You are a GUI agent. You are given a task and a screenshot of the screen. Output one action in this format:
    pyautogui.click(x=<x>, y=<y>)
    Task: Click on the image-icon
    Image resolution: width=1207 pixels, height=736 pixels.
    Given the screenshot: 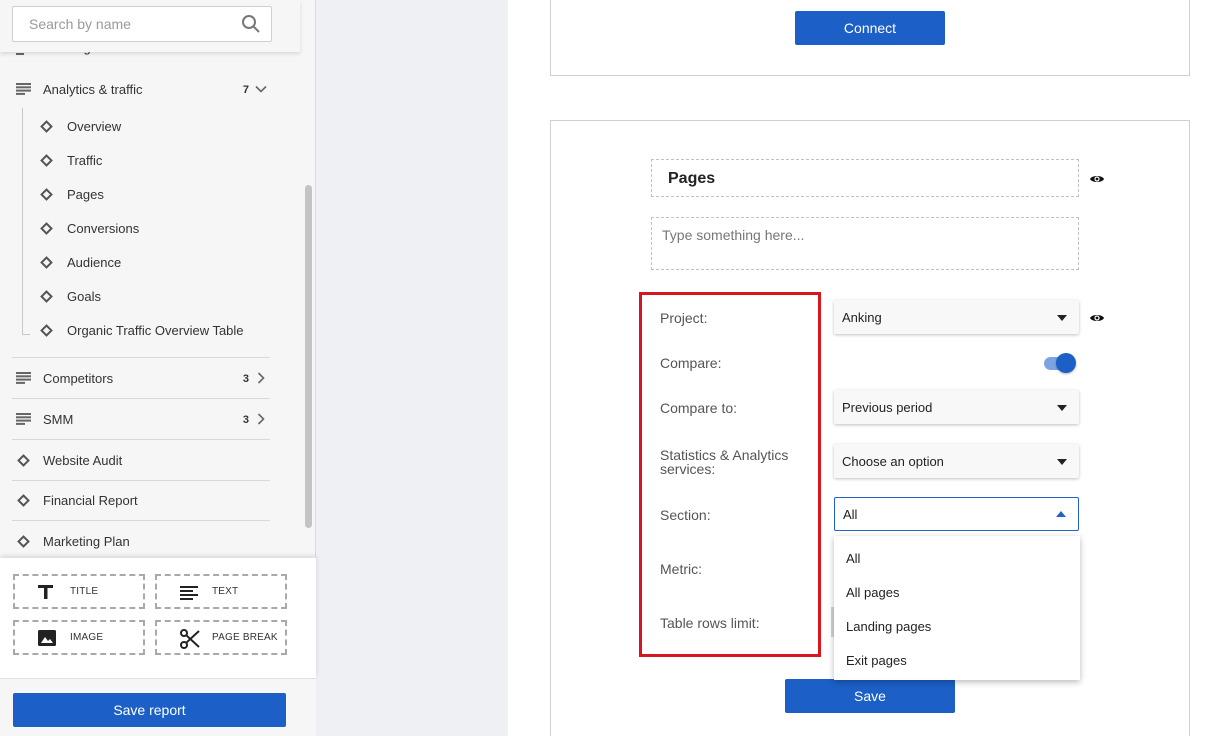 What is the action you would take?
    pyautogui.click(x=47, y=639)
    